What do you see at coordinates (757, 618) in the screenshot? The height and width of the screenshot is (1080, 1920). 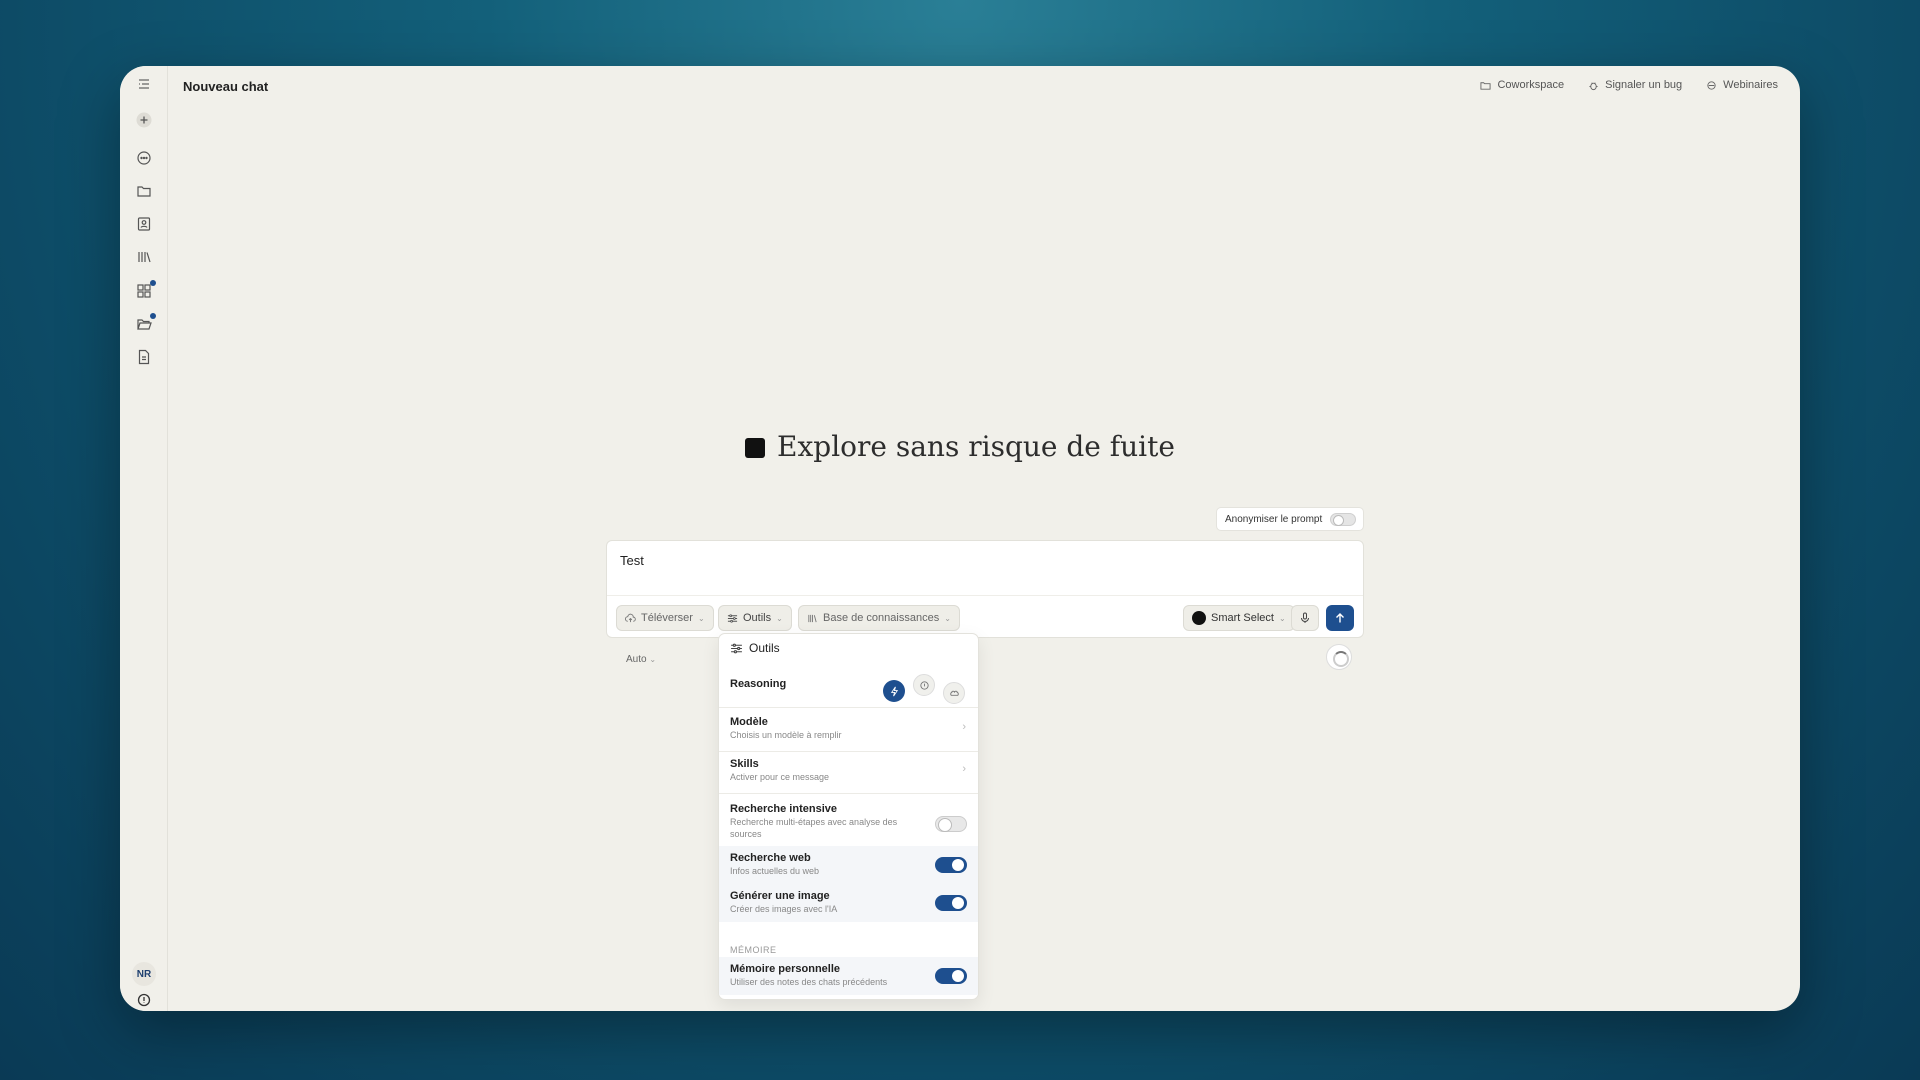 I see `tools-label: Outils` at bounding box center [757, 618].